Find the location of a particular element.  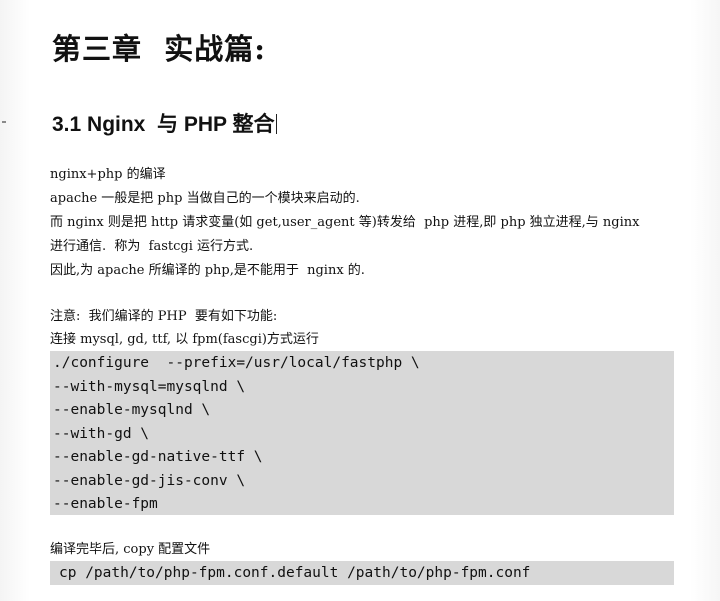

intro-line-5: 因此,为 apache 所编译的 php,是不能用于 nginx 的. is located at coordinates (207, 270).